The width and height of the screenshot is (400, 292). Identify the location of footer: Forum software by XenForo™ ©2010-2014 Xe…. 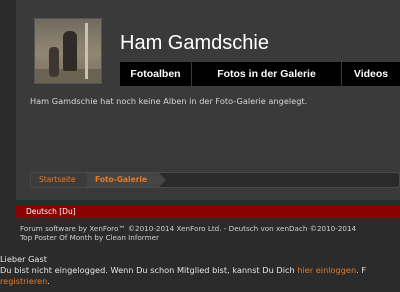
(210, 233).